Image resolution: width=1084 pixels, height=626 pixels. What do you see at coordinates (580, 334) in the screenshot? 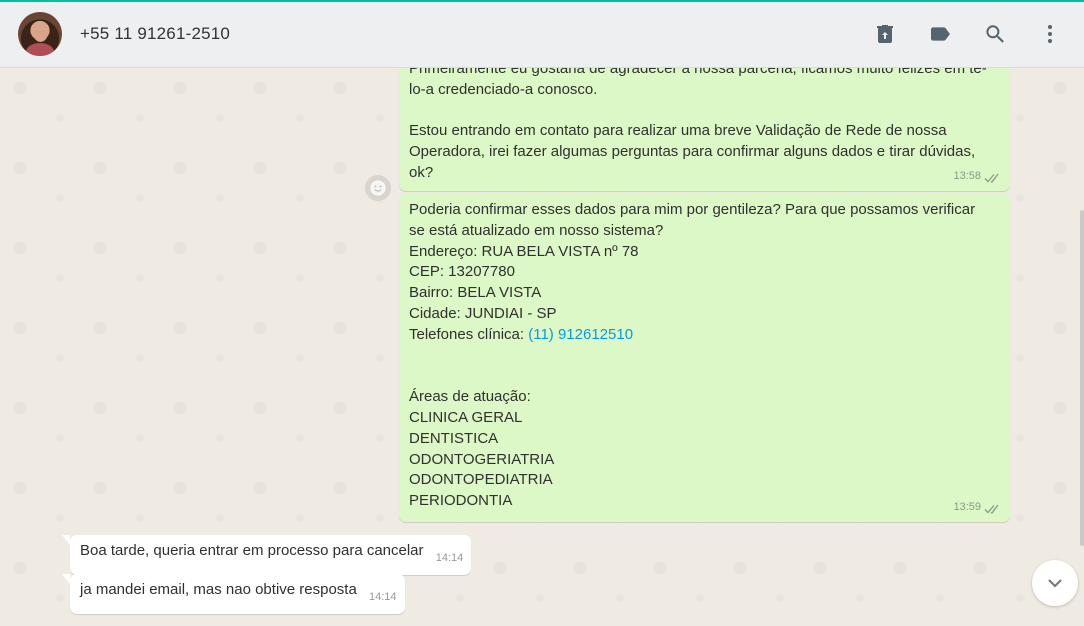
I see `phone-link: (11) 912612510` at bounding box center [580, 334].